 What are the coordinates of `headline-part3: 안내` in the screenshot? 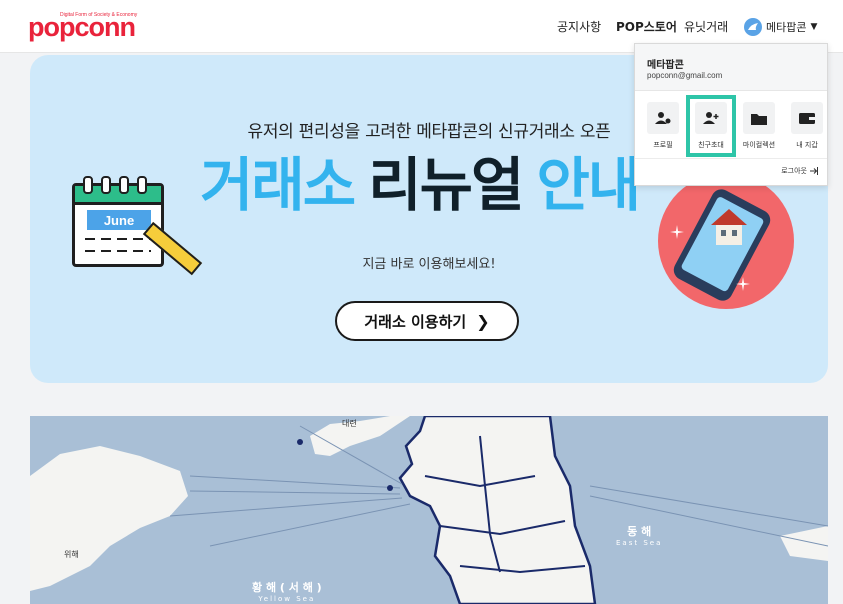 It's located at (588, 185).